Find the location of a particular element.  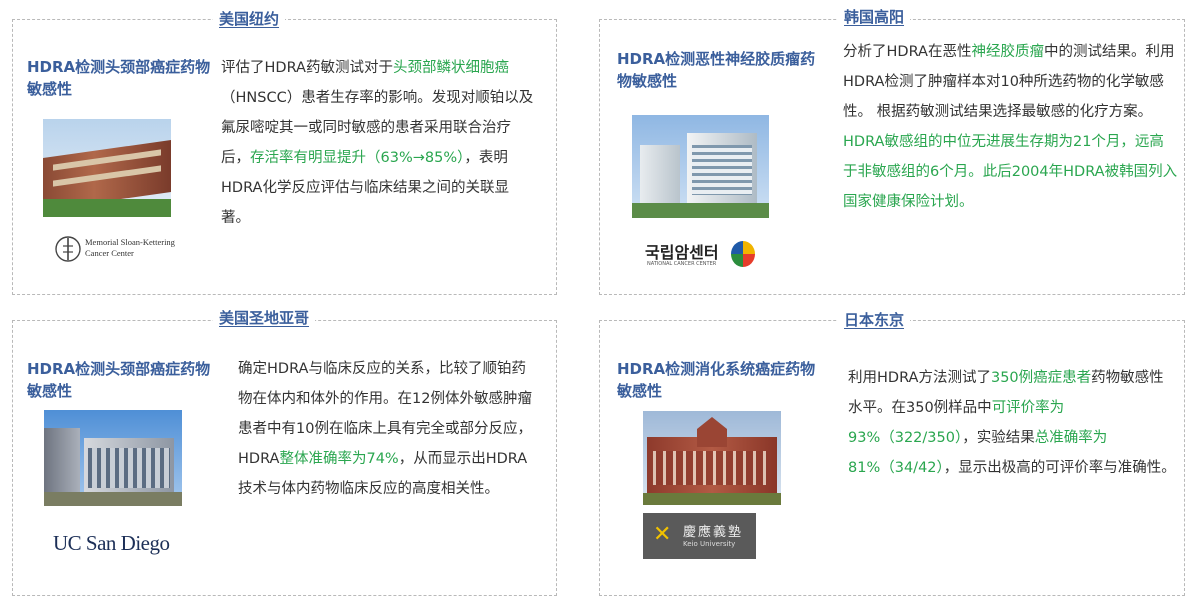

ncc-logo: 국립암센터 NATIONAL CANCER CENTER is located at coordinates (701, 255).